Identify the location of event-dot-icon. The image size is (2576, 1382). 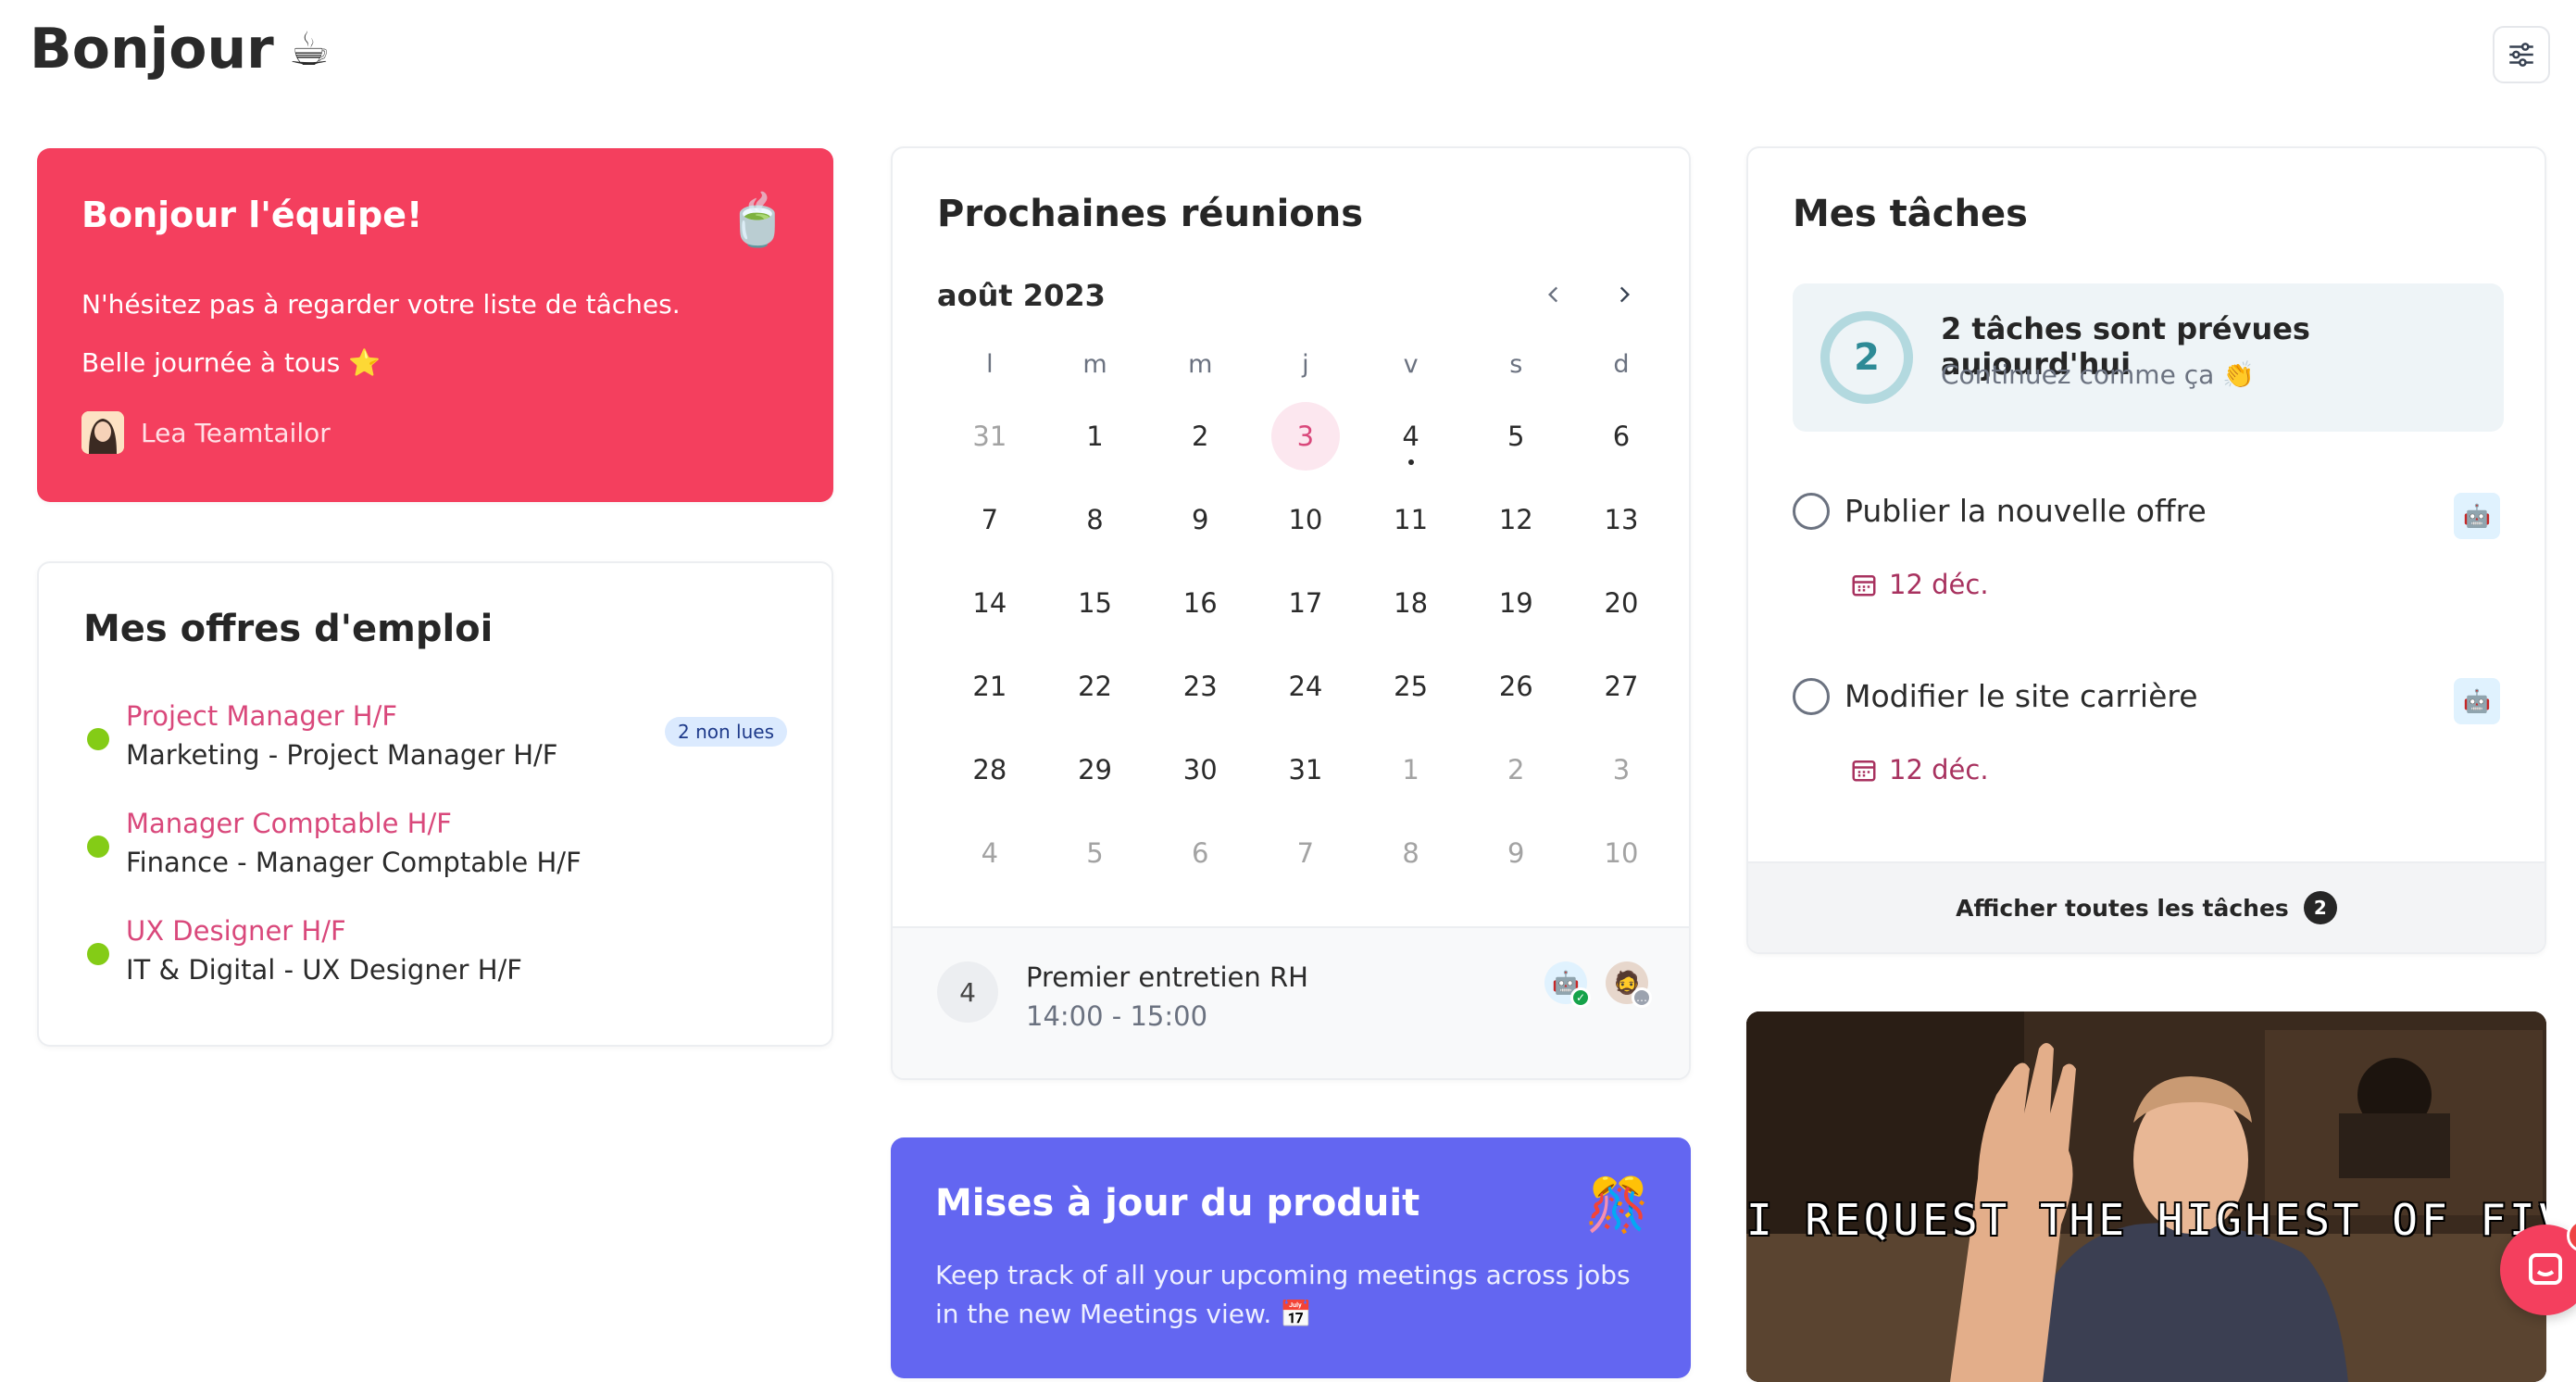
(1410, 462).